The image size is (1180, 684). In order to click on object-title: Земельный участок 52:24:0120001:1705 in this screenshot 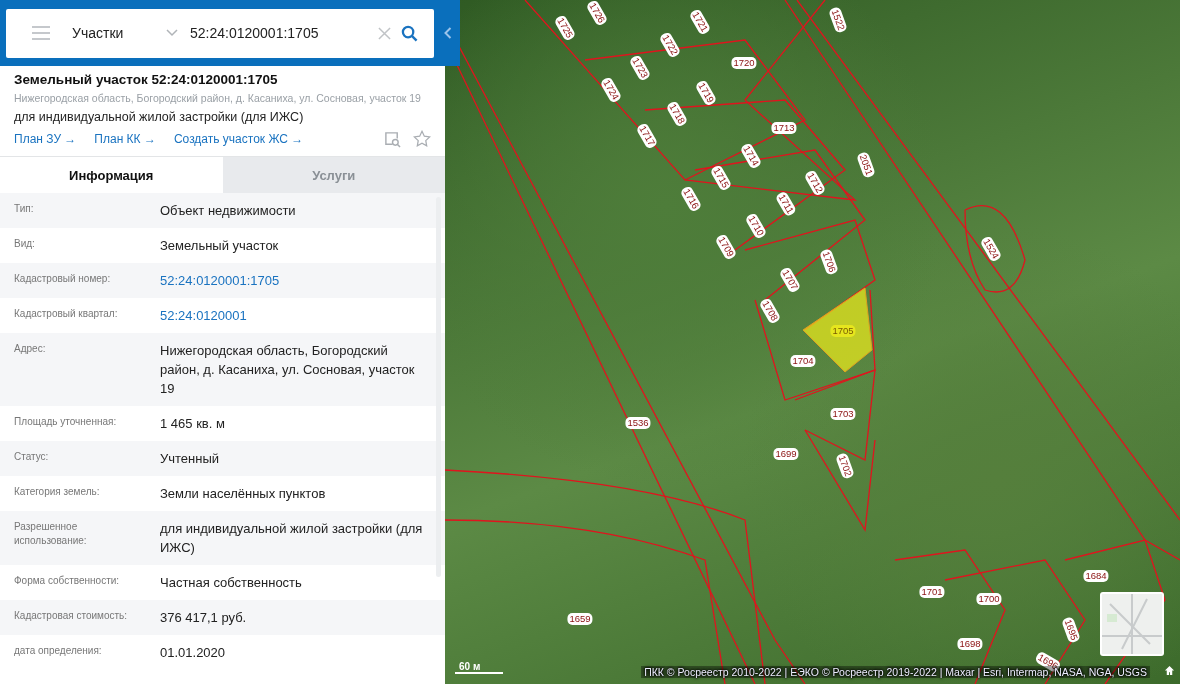, I will do `click(146, 79)`.